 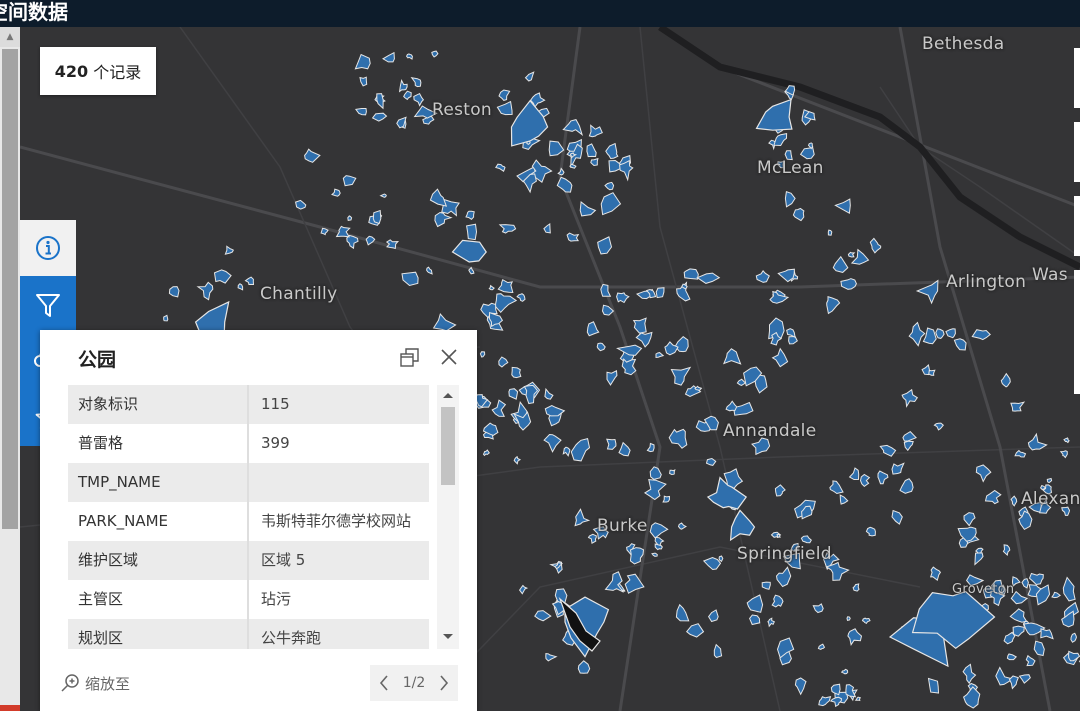 What do you see at coordinates (276, 599) in the screenshot?
I see `attribute-value: 玷污` at bounding box center [276, 599].